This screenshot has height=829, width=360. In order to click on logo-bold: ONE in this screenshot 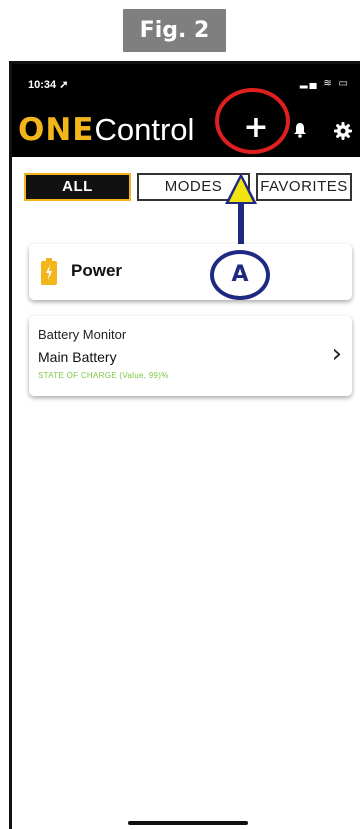, I will do `click(56, 130)`.